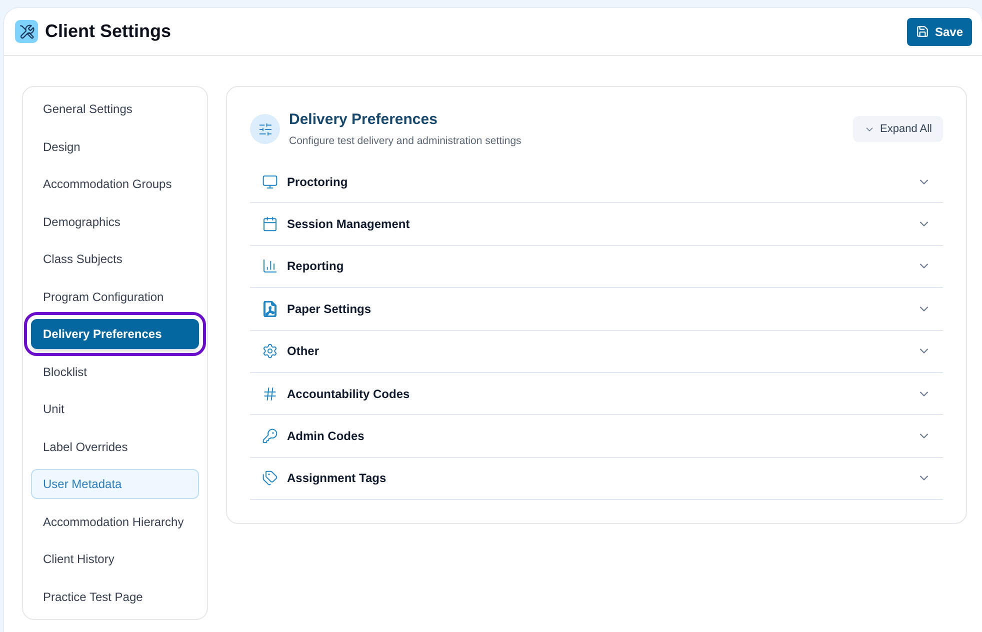  Describe the element at coordinates (596, 267) in the screenshot. I see `accordion-header: Reporting` at that location.